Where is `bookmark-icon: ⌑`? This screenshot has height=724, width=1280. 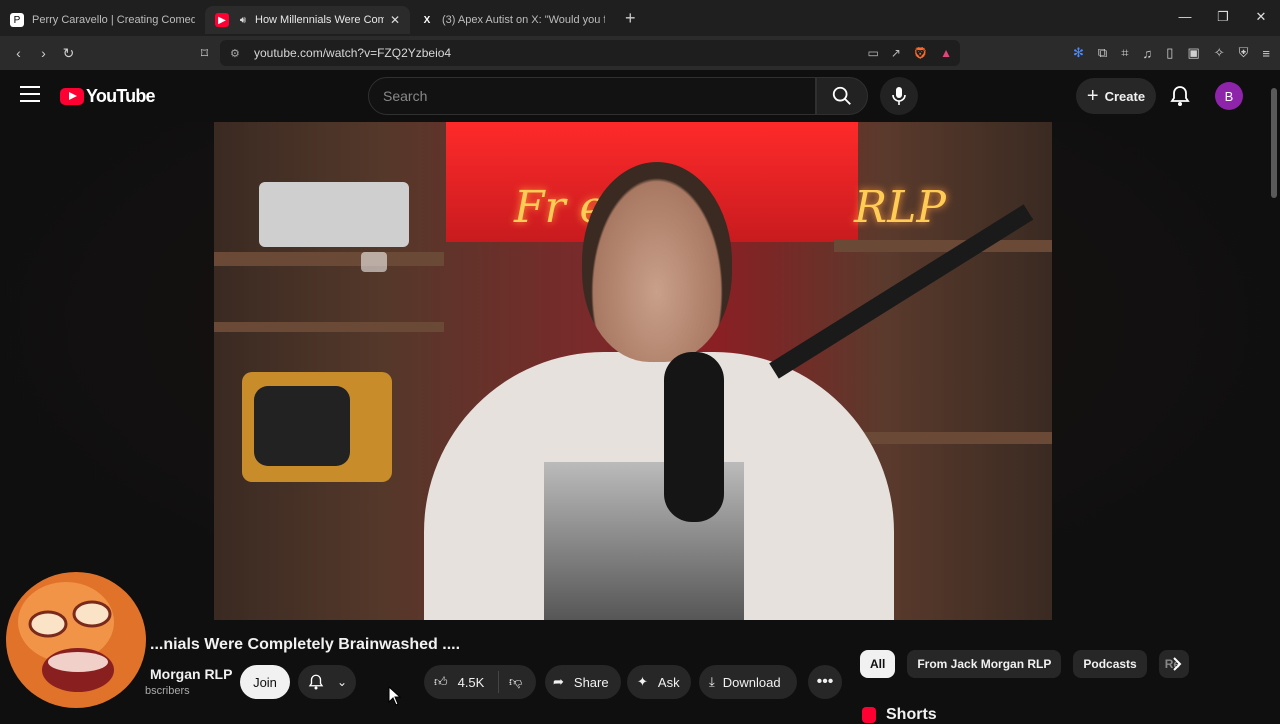 bookmark-icon: ⌑ is located at coordinates (204, 53).